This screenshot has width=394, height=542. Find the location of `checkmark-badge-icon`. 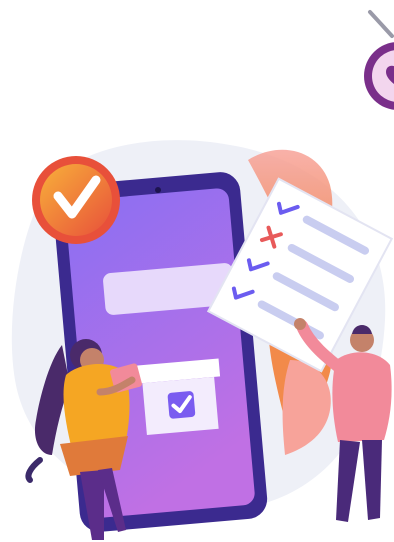

checkmark-badge-icon is located at coordinates (76, 200).